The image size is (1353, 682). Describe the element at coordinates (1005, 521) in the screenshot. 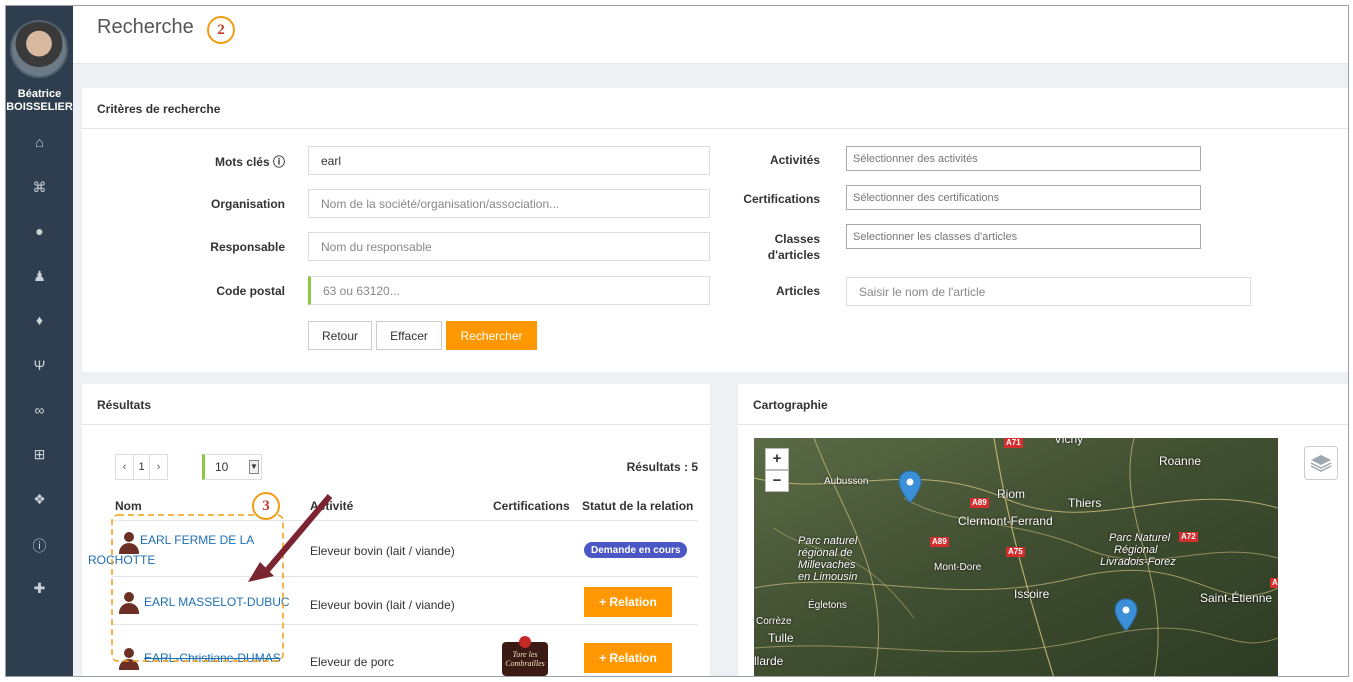

I see `map-city-label: Clermont-Ferrand` at that location.